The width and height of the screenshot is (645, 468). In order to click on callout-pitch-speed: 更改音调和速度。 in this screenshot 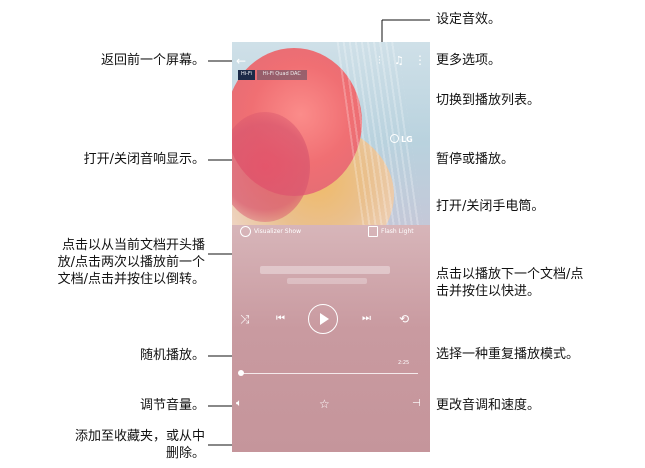, I will do `click(488, 405)`.